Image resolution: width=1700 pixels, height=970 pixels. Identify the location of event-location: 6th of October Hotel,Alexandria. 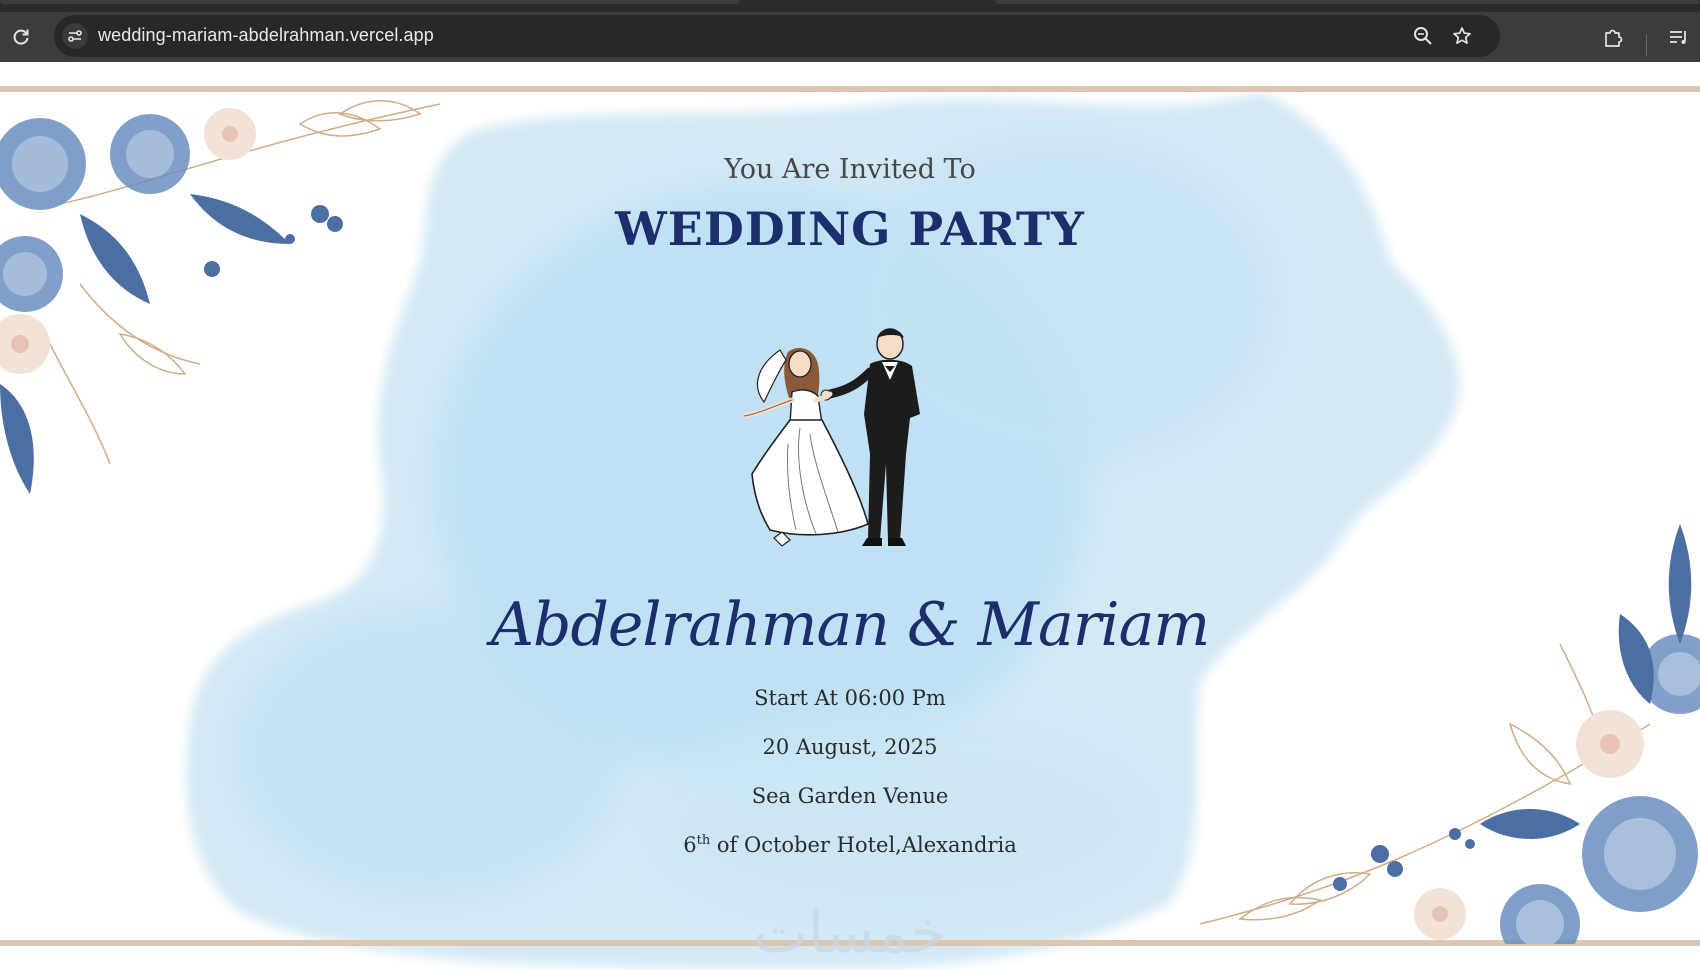
(850, 845).